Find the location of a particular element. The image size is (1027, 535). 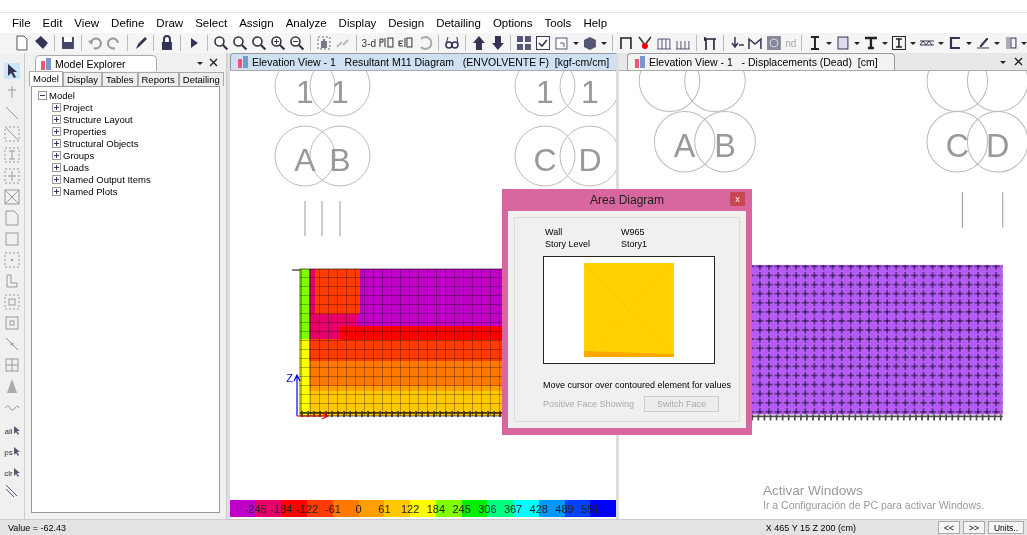

legend-label: 245 is located at coordinates (461, 508).